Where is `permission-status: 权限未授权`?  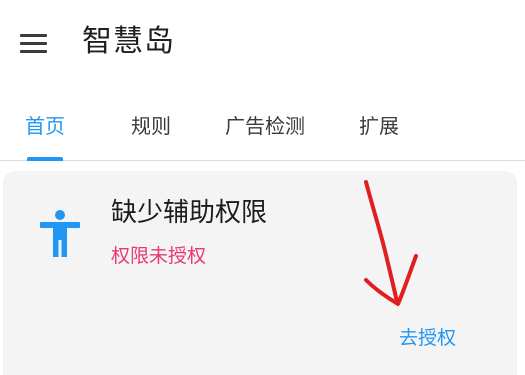 permission-status: 权限未授权 is located at coordinates (159, 256).